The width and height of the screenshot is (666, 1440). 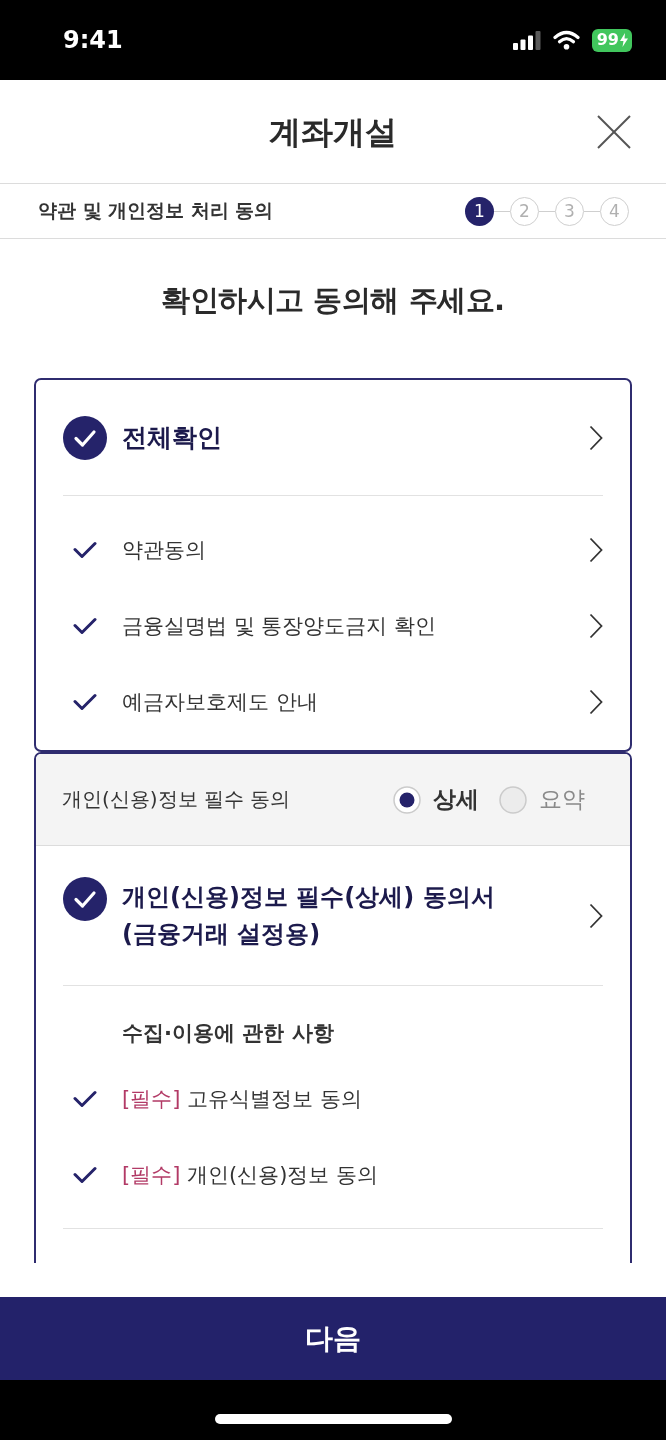 What do you see at coordinates (93, 40) in the screenshot?
I see `status-time: 9:41` at bounding box center [93, 40].